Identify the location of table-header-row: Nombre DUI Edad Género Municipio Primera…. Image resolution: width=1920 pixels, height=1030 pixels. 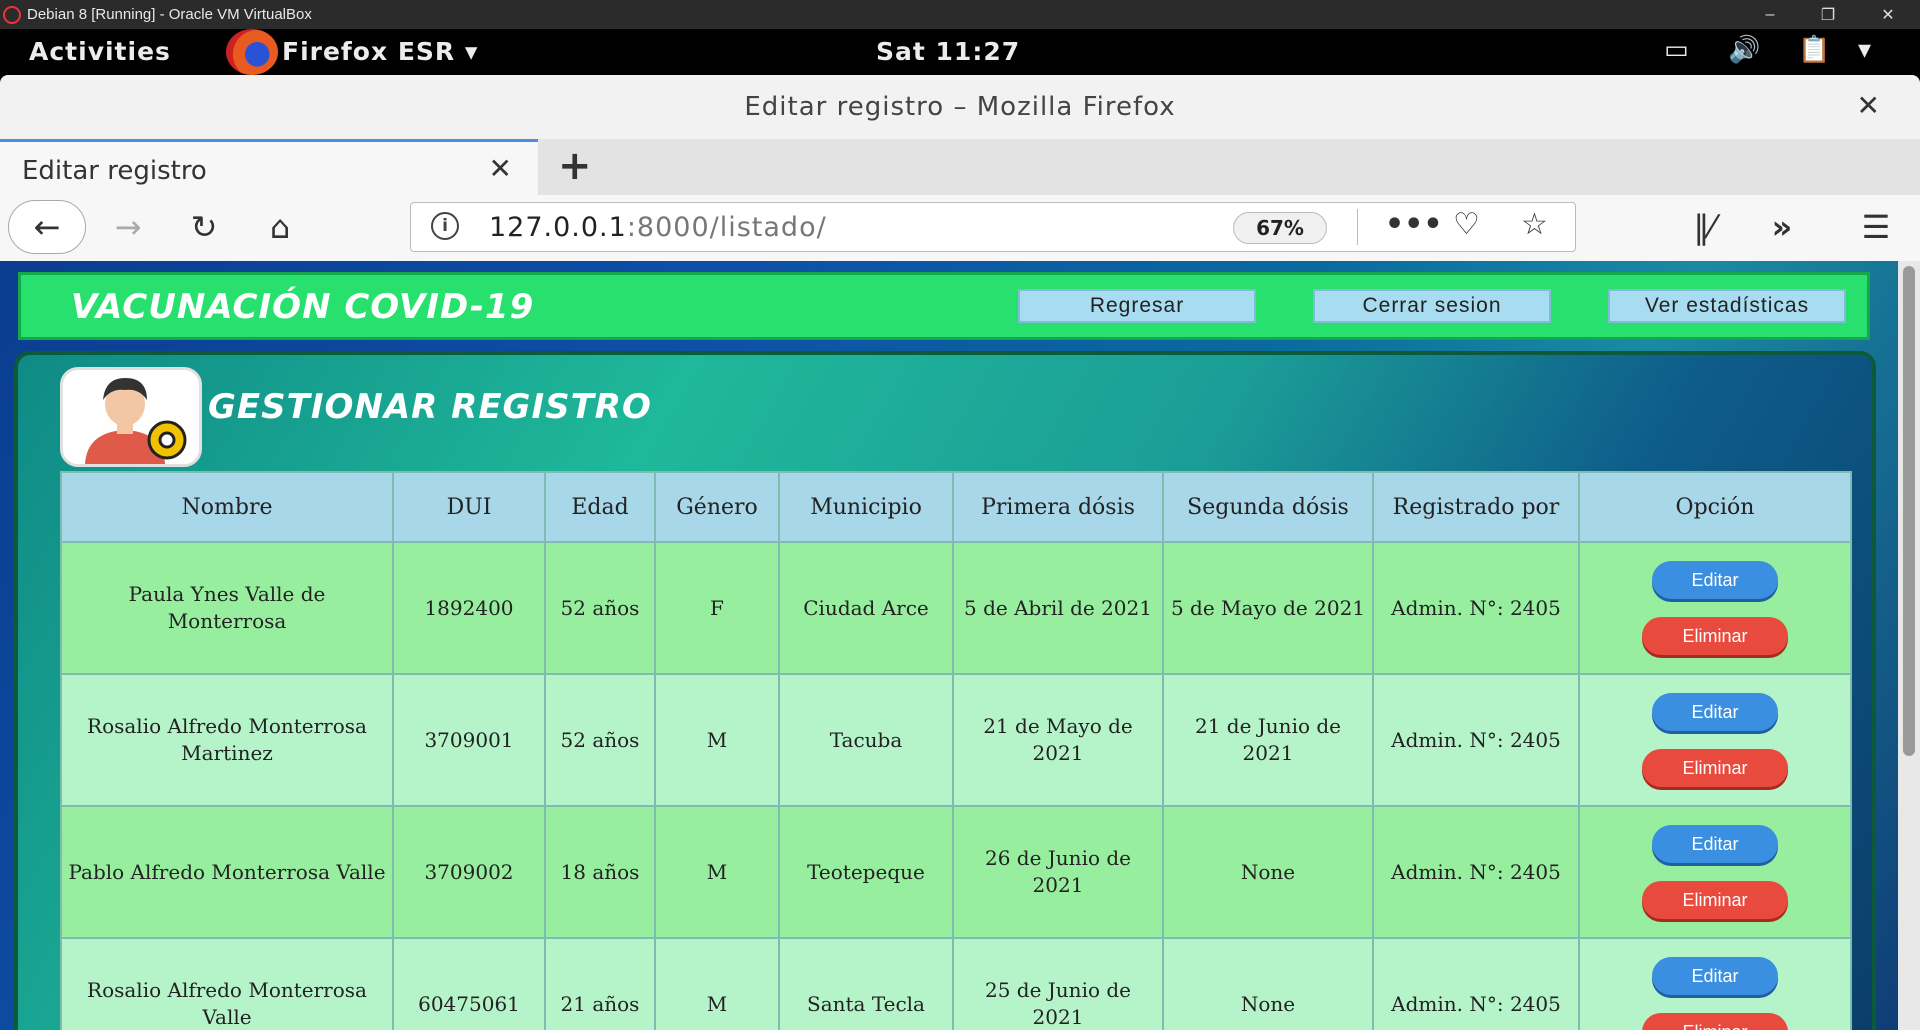
(956, 507).